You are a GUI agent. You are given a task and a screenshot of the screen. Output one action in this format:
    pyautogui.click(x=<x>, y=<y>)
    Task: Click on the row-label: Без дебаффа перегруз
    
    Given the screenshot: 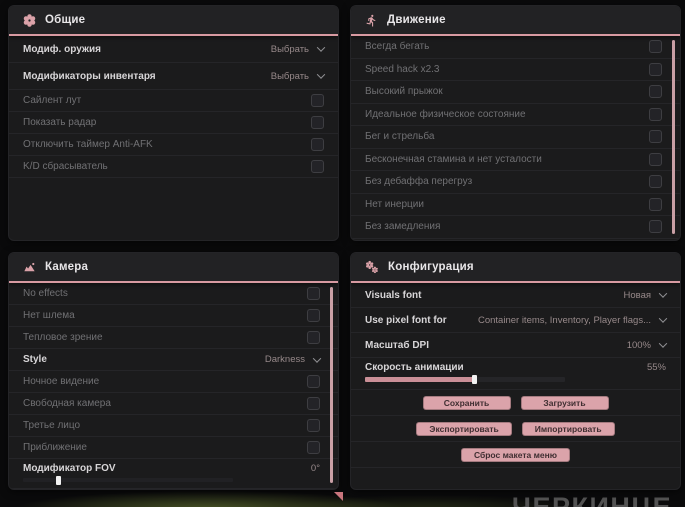 What is the action you would take?
    pyautogui.click(x=419, y=182)
    